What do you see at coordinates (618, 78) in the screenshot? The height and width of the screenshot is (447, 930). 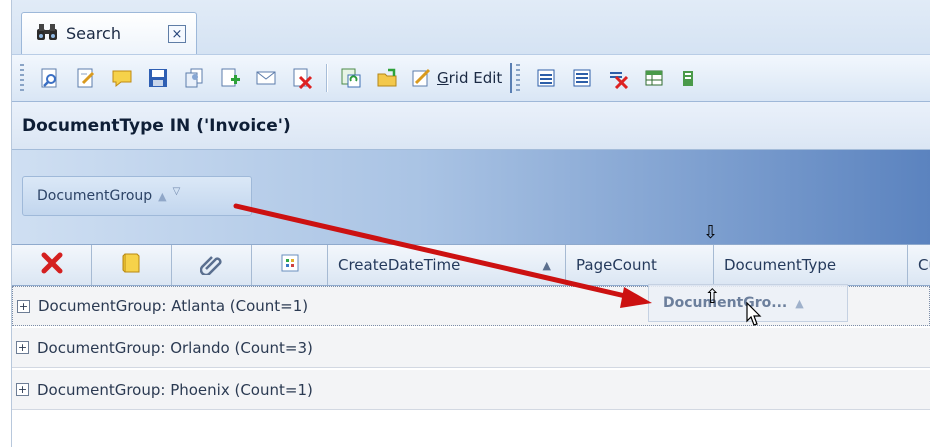 I see `remove-column-icon` at bounding box center [618, 78].